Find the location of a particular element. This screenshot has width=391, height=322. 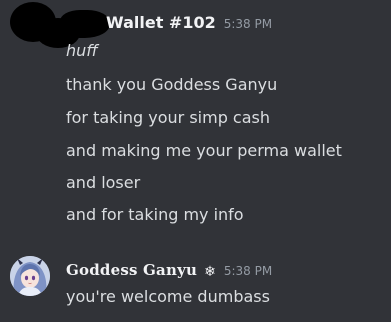

message-line: and for taking my info is located at coordinates (155, 214).